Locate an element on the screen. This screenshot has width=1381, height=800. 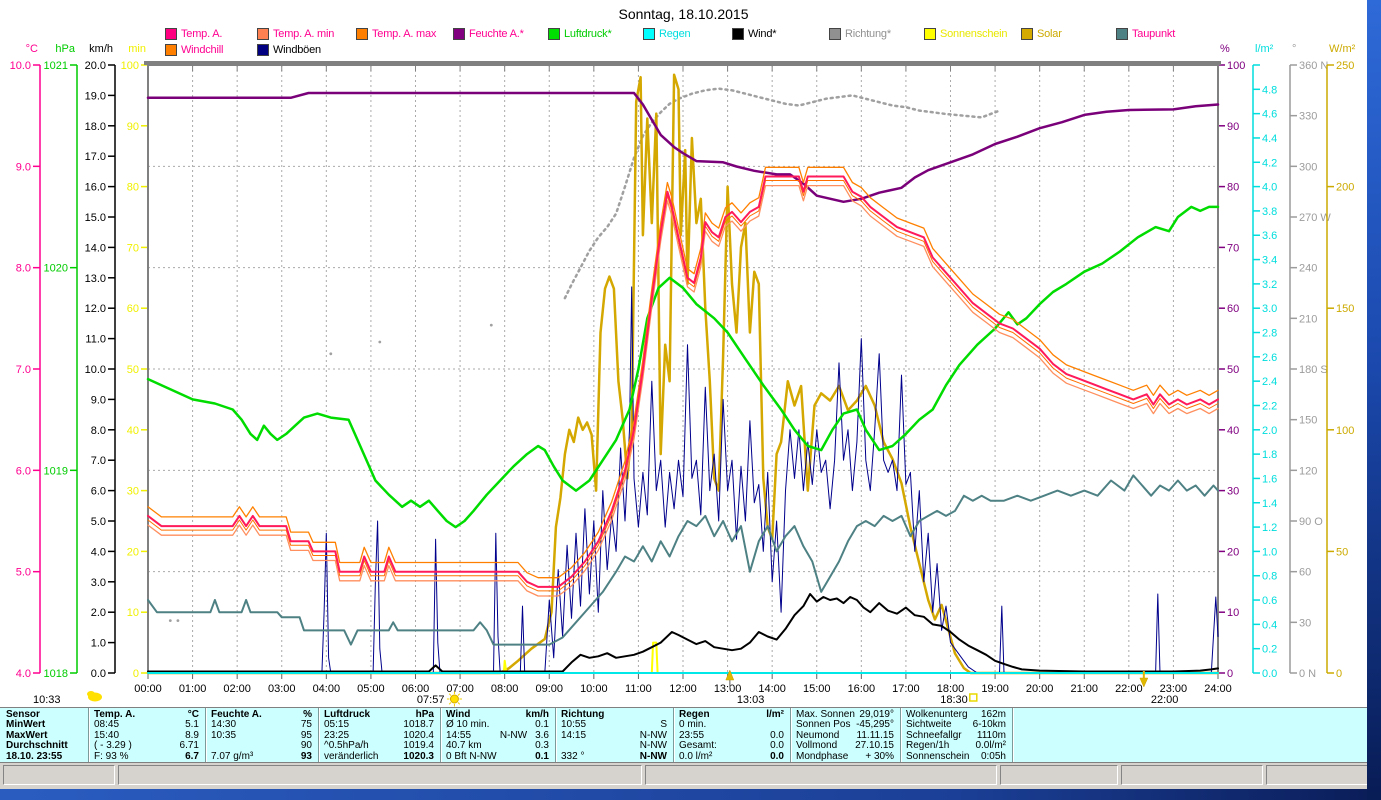
svg-text: 07:00 is located at coordinates (460, 689).